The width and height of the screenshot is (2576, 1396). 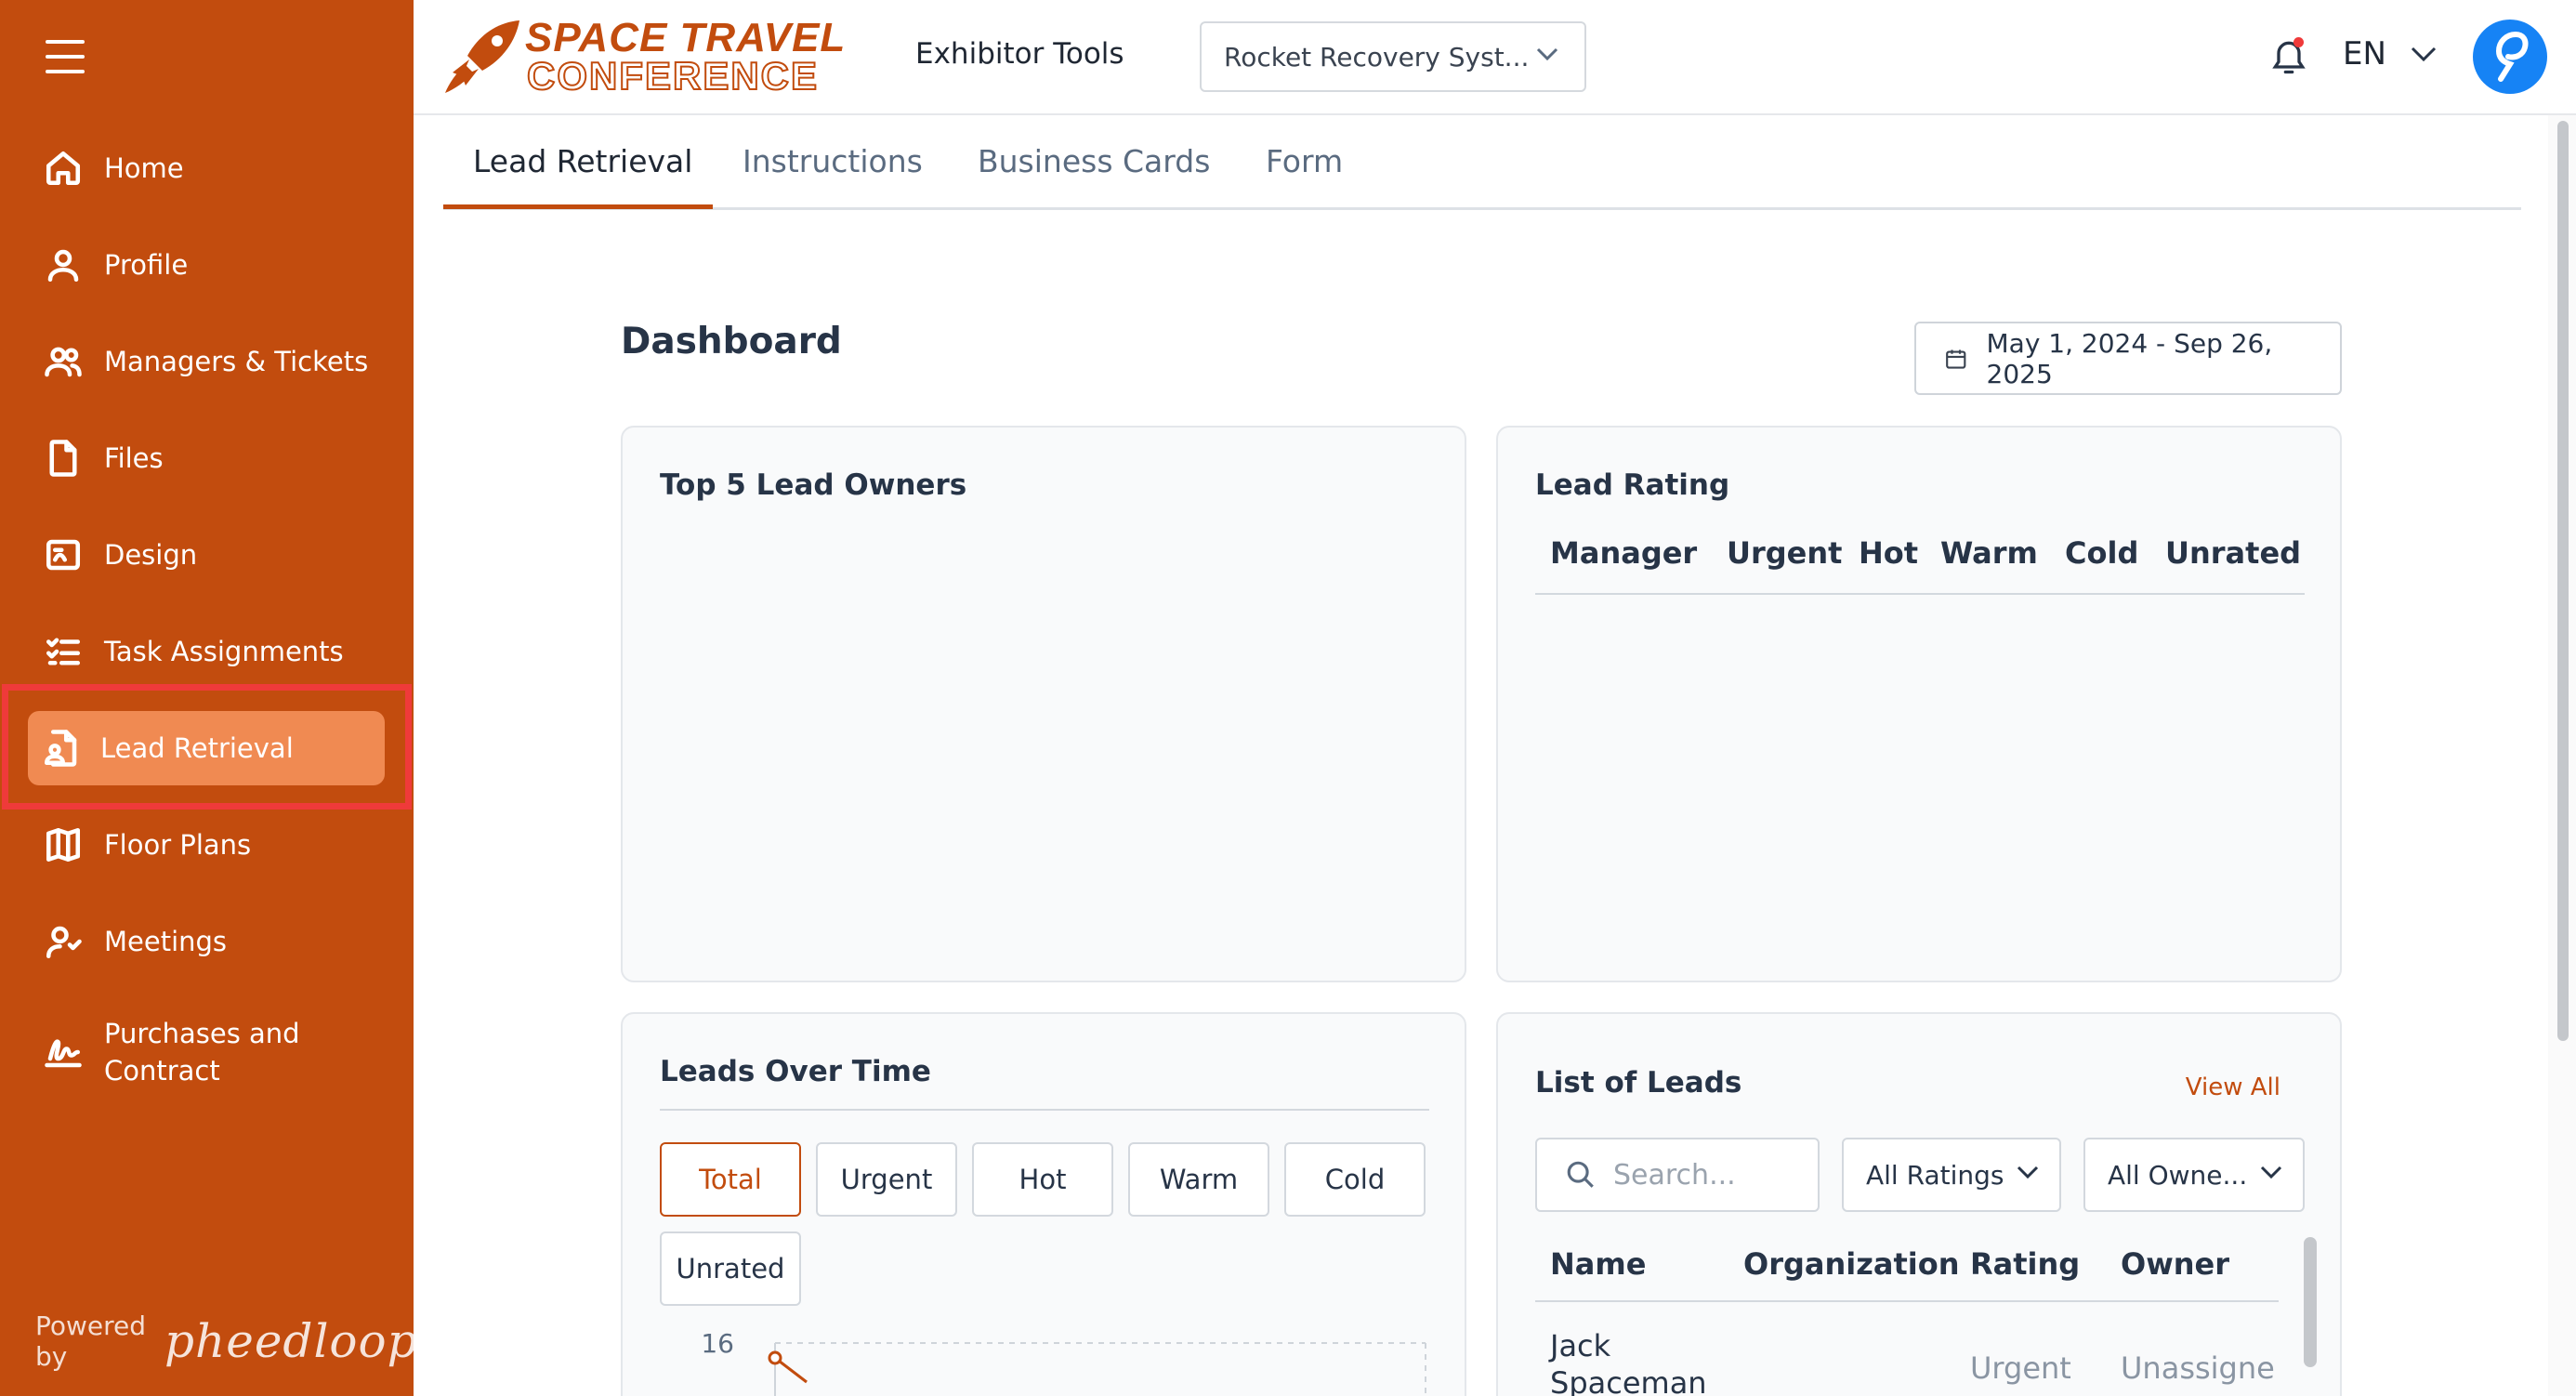 What do you see at coordinates (582, 161) in the screenshot?
I see `tab-lead-retrieval: Lead Retrieval` at bounding box center [582, 161].